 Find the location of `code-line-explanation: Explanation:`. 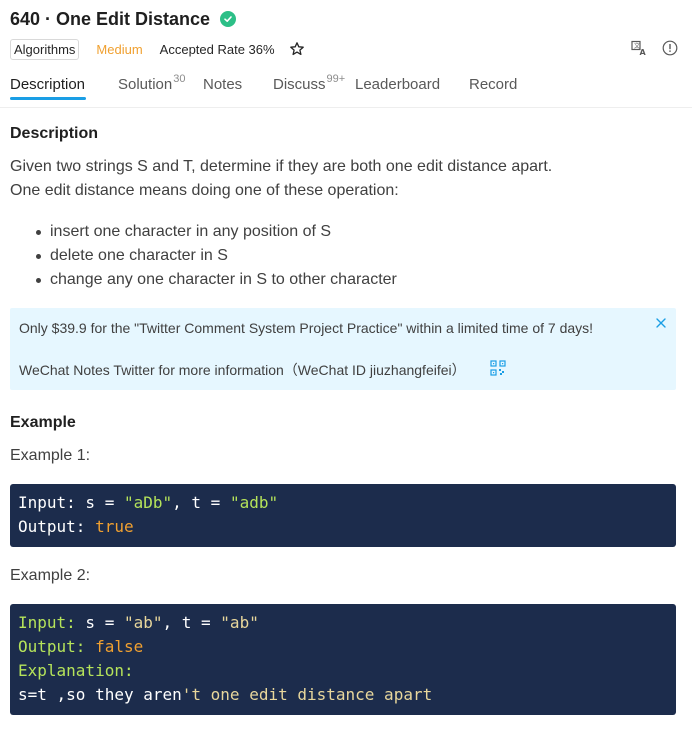

code-line-explanation: Explanation: is located at coordinates (76, 670).